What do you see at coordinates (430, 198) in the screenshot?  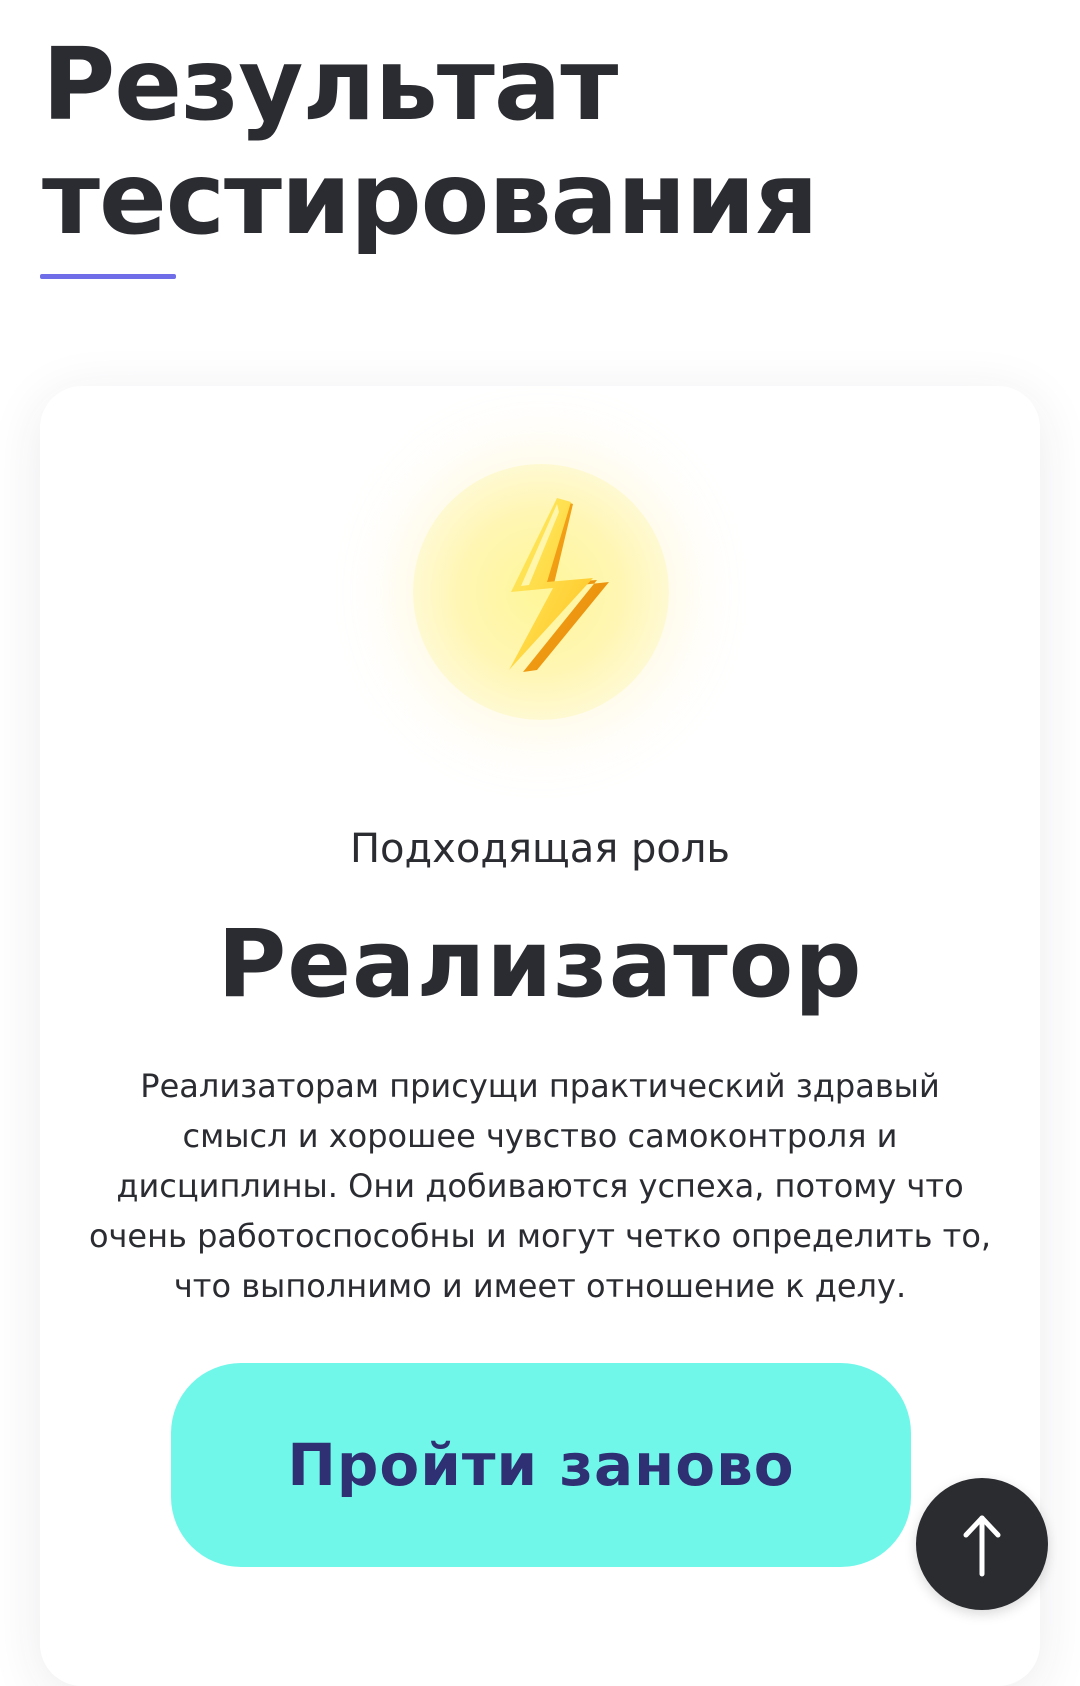 I see `page-title-line-2: тестирования` at bounding box center [430, 198].